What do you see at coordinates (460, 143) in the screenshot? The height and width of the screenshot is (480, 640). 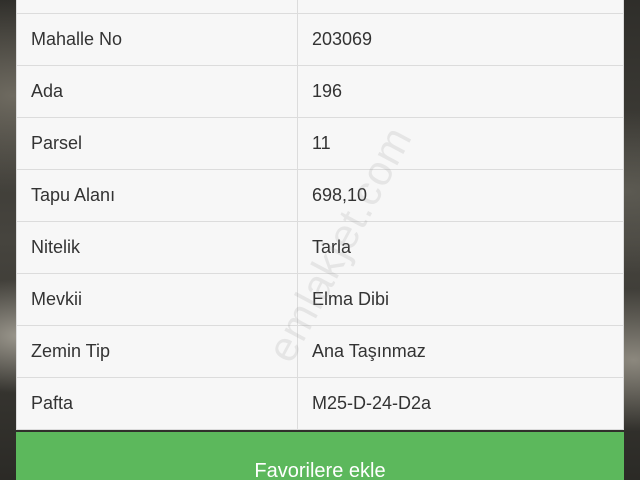 I see `detail-value: 11` at bounding box center [460, 143].